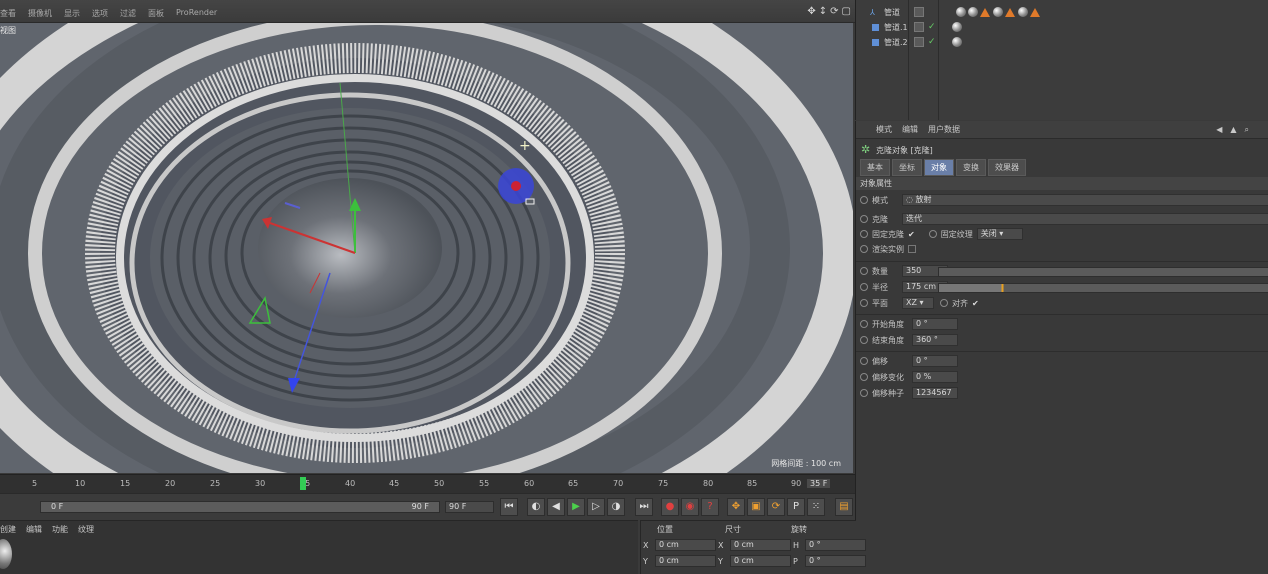  Describe the element at coordinates (935, 361) in the screenshot. I see `offset-field: 0 °` at that location.